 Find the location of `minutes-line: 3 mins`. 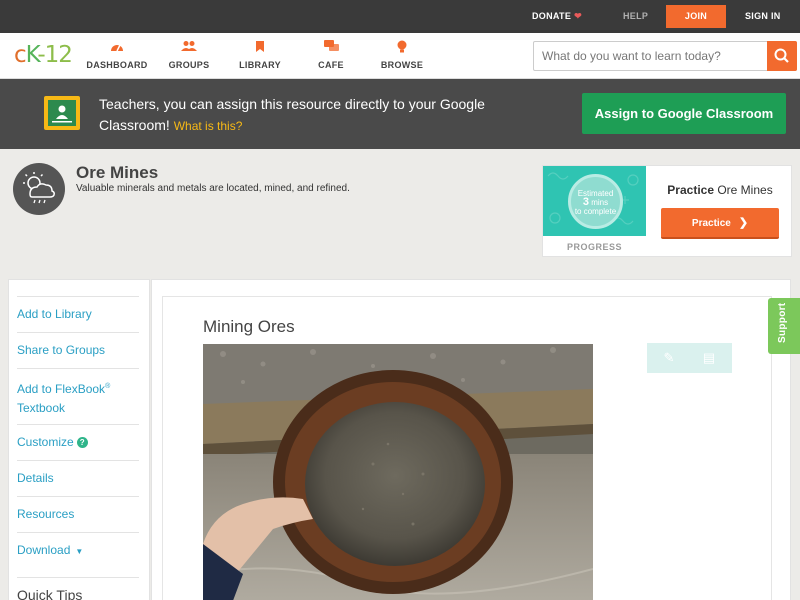

minutes-line: 3 mins is located at coordinates (595, 202).